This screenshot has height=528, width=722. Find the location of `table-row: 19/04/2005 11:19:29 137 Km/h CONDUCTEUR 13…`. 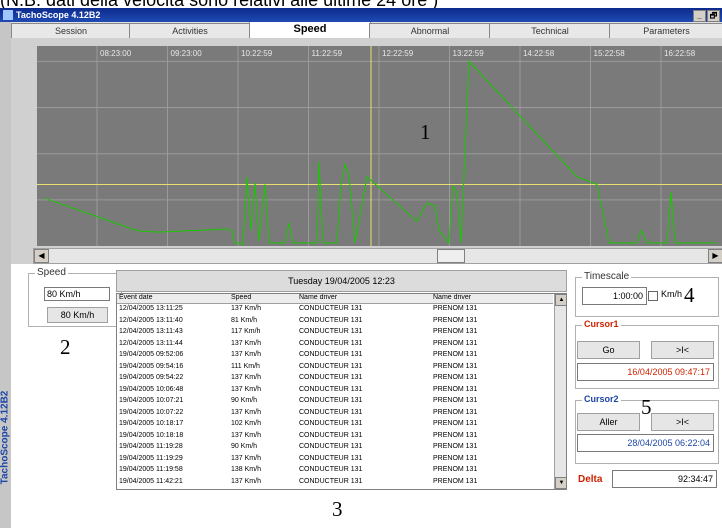

table-row: 19/04/2005 11:19:29 137 Km/h CONDUCTEUR 13… is located at coordinates (335, 459).